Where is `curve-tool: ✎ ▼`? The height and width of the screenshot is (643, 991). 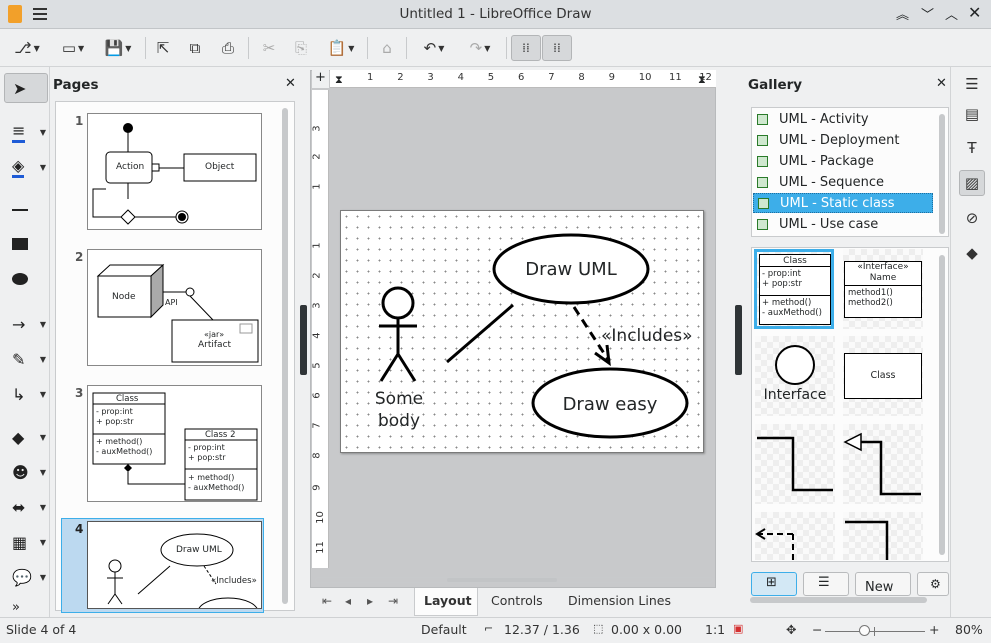 curve-tool: ✎ ▼ is located at coordinates (26, 359).